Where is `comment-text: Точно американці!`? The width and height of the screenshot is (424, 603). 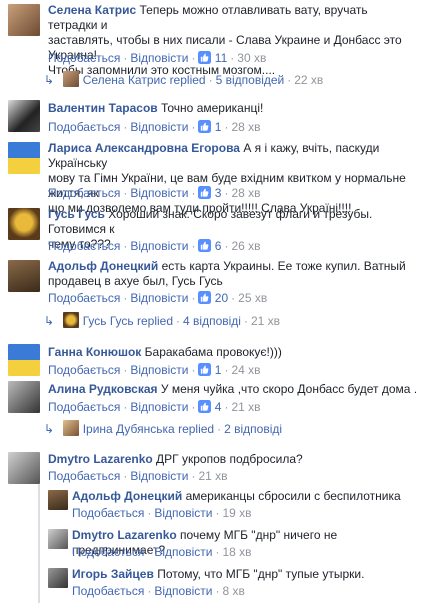
comment-text: Точно американці! is located at coordinates (212, 108).